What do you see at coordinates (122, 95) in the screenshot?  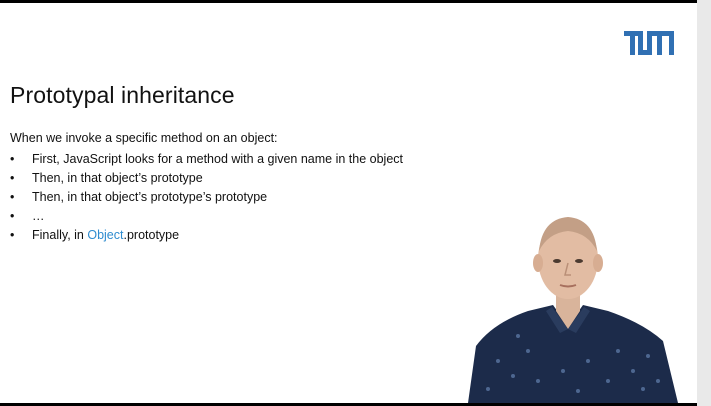 I see `slide-title: Prototypal inheritance` at bounding box center [122, 95].